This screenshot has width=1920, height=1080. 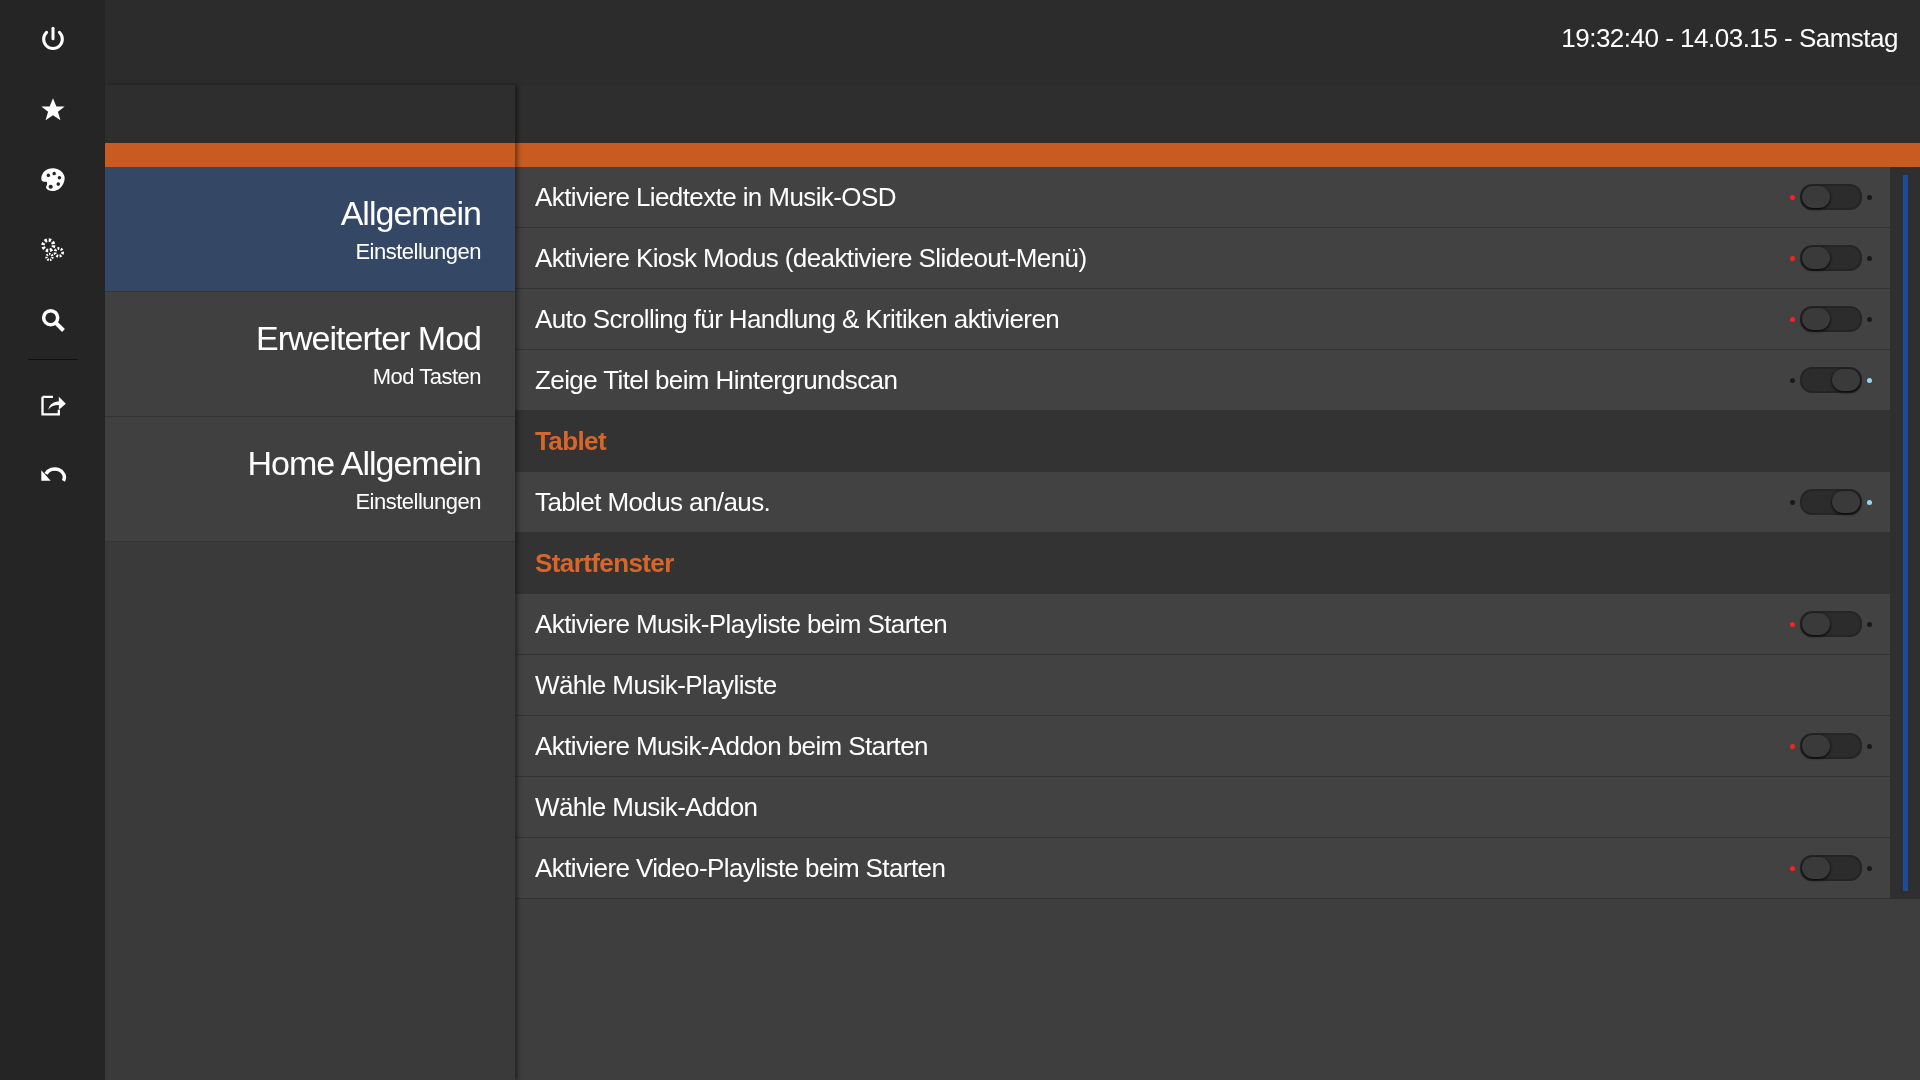 I want to click on setting-label: Zeige Titel beim Hintergrundscan, so click(x=717, y=380).